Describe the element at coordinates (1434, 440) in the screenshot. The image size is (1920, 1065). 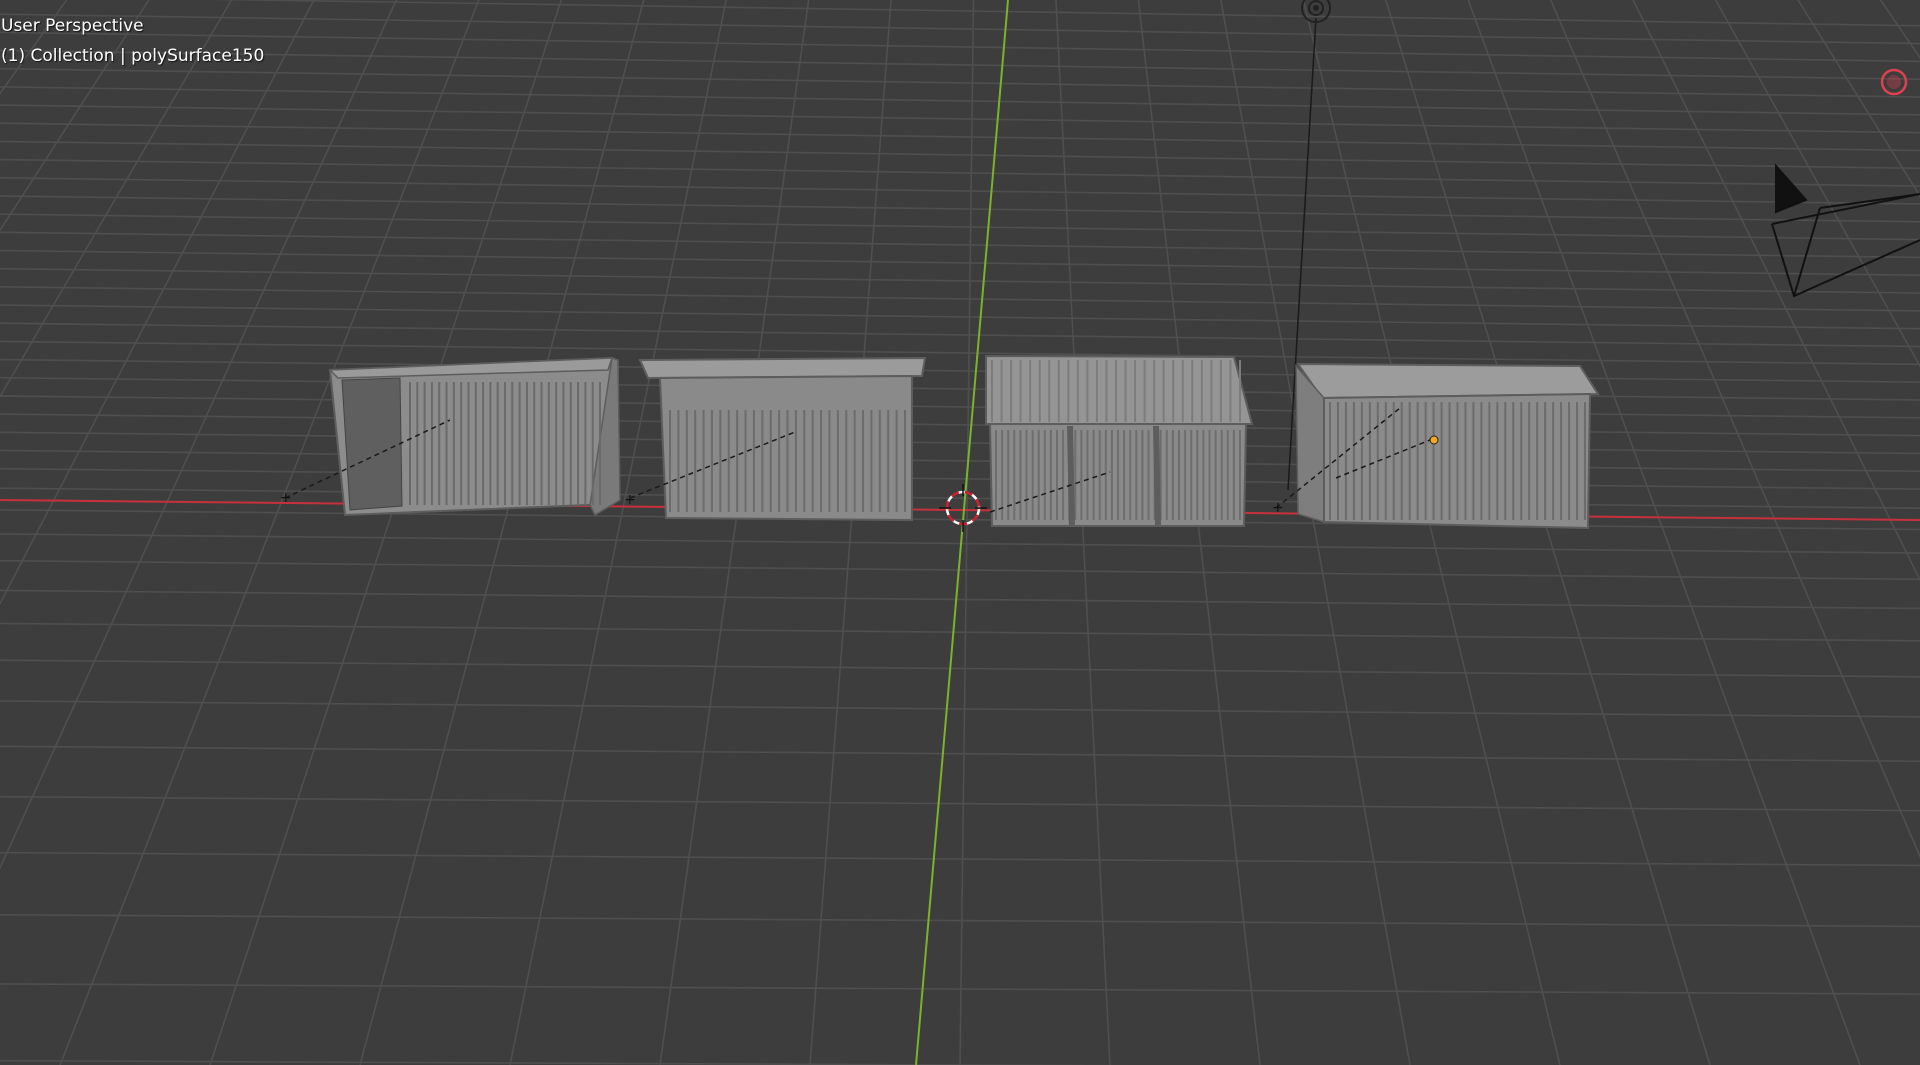
I see `selected-origin-icon` at that location.